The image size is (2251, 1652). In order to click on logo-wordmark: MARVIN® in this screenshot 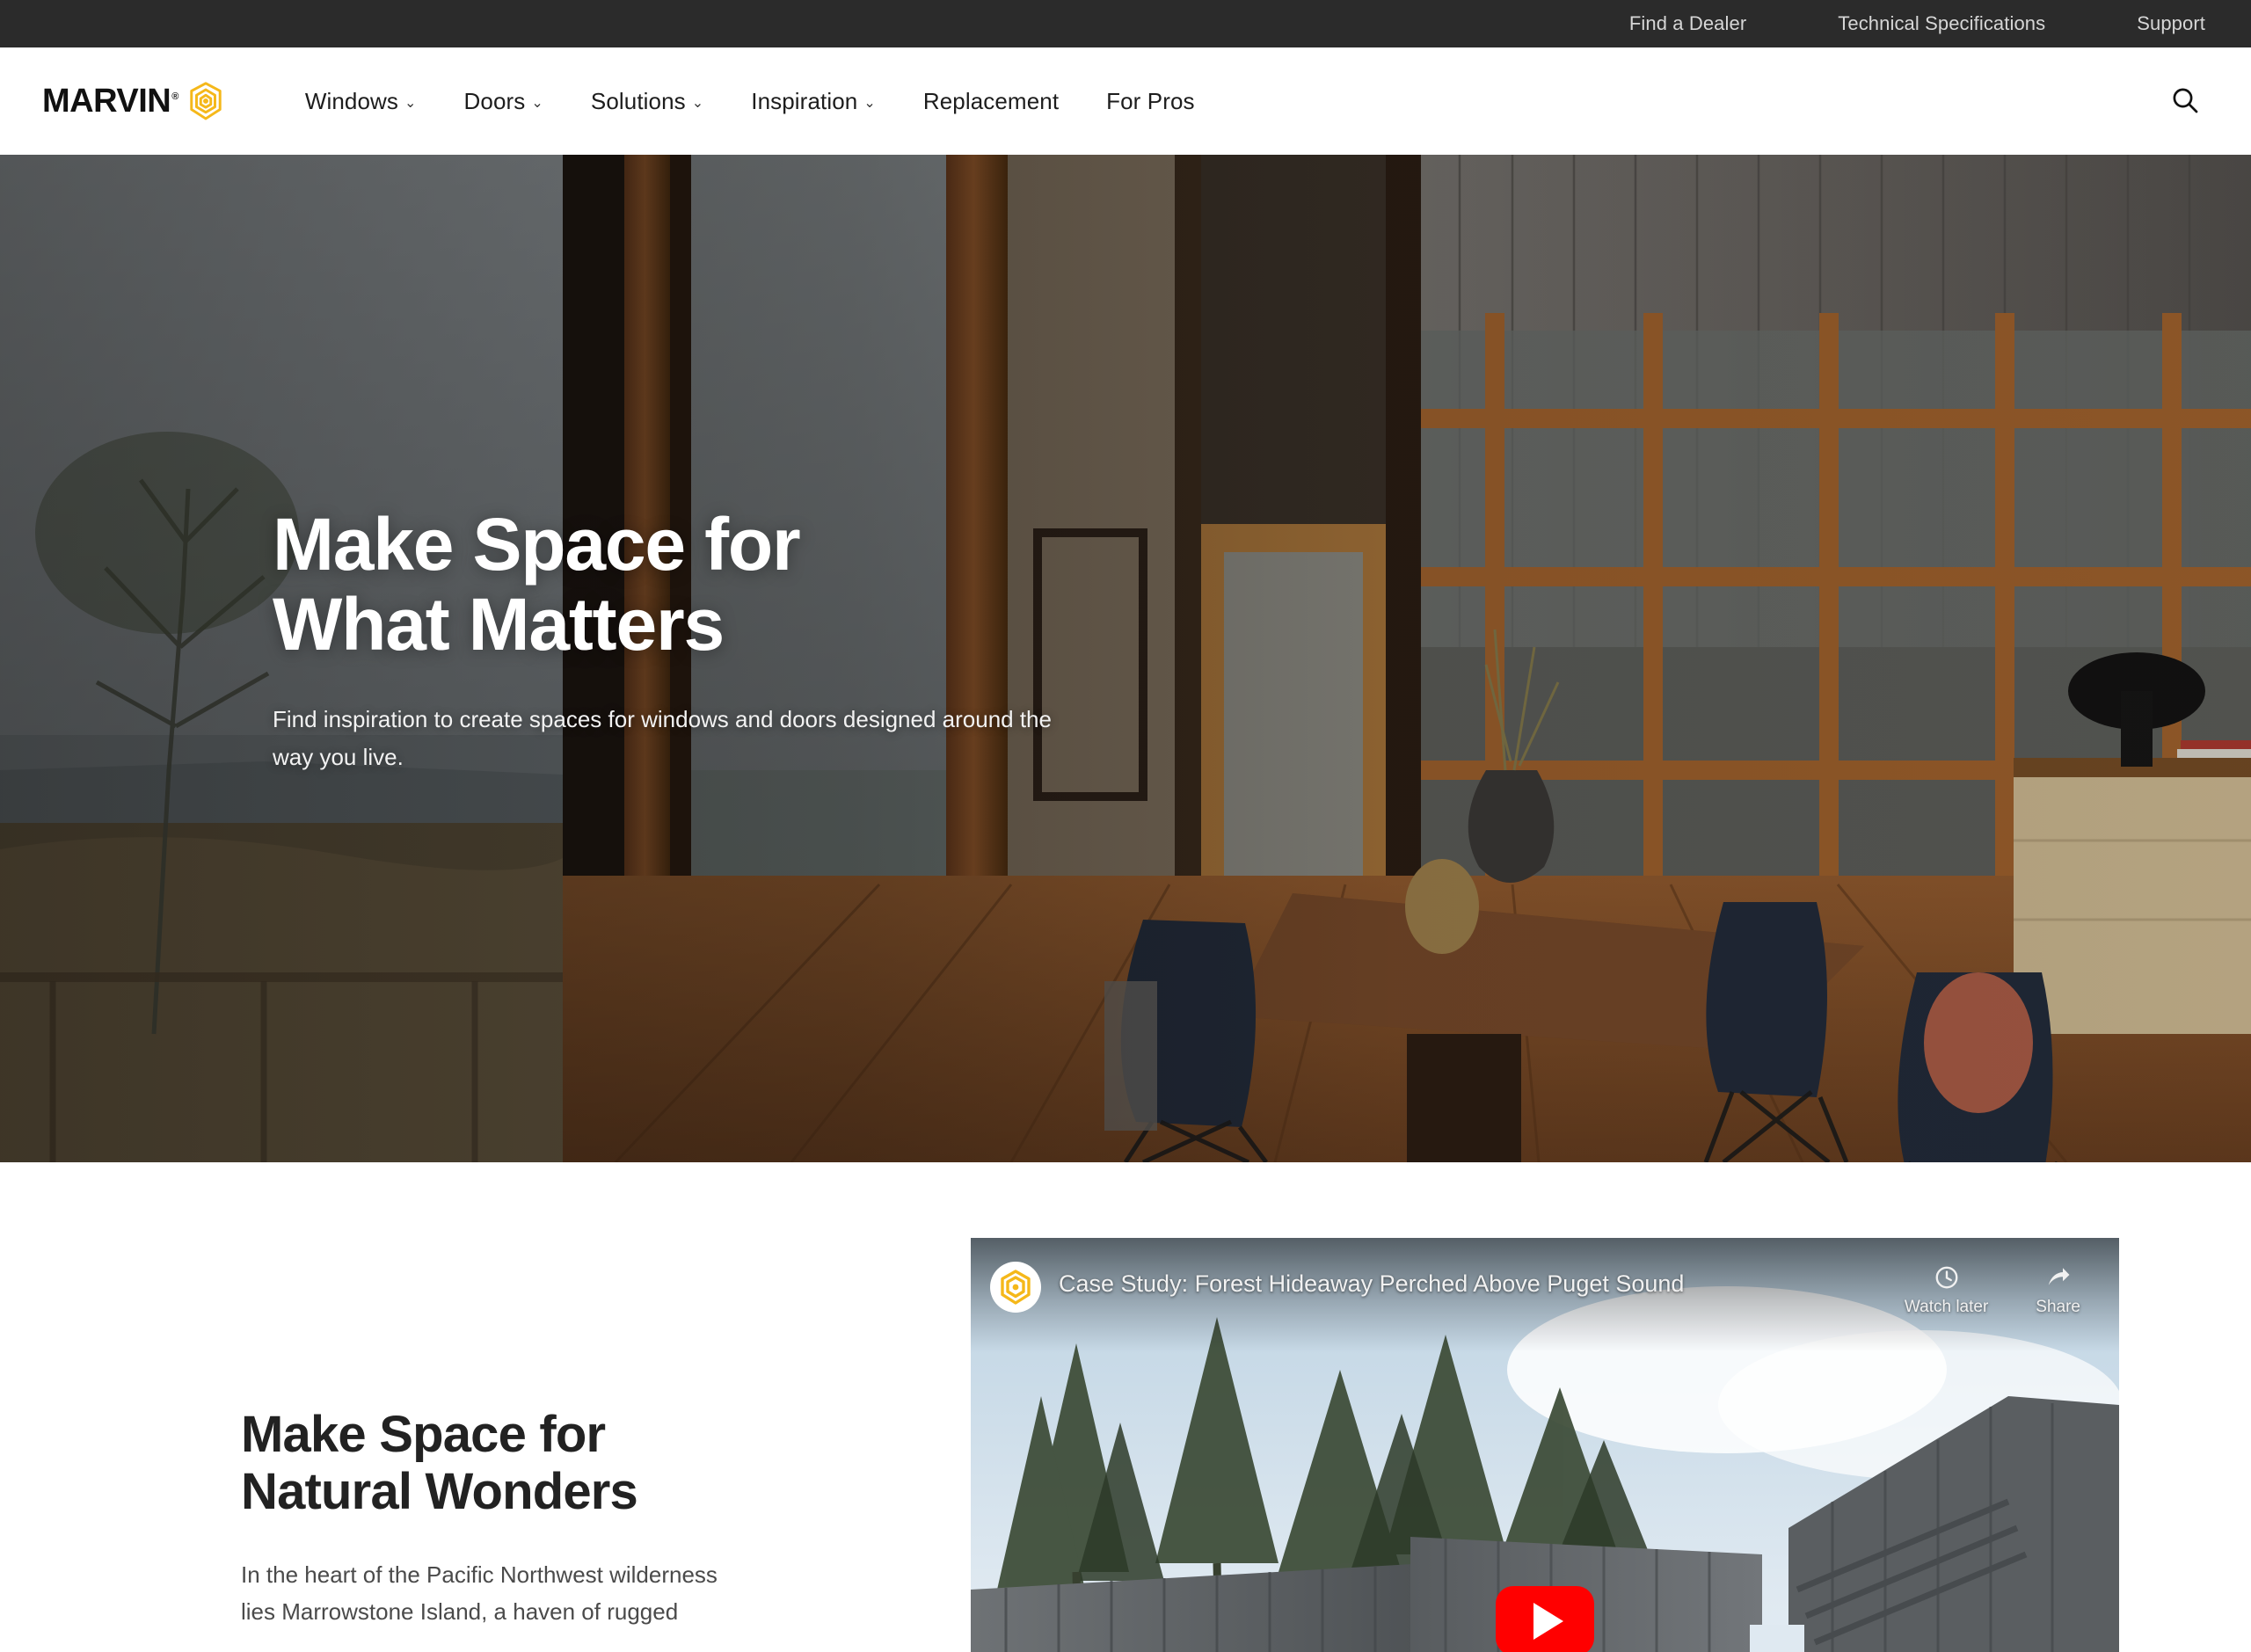, I will do `click(110, 102)`.